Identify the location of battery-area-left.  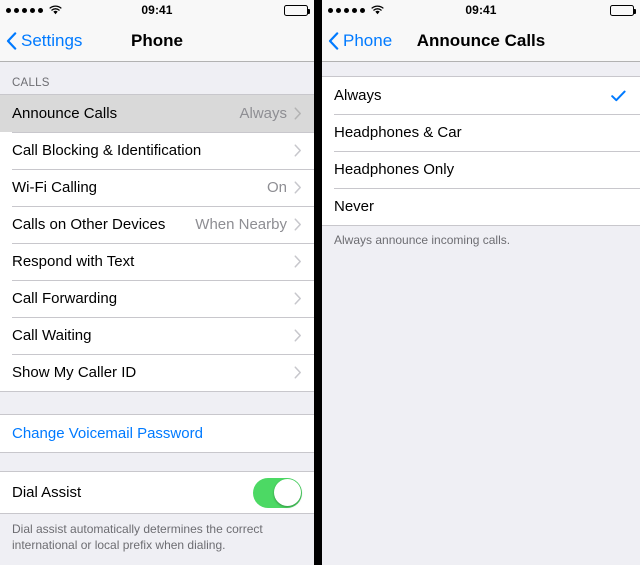
(297, 10).